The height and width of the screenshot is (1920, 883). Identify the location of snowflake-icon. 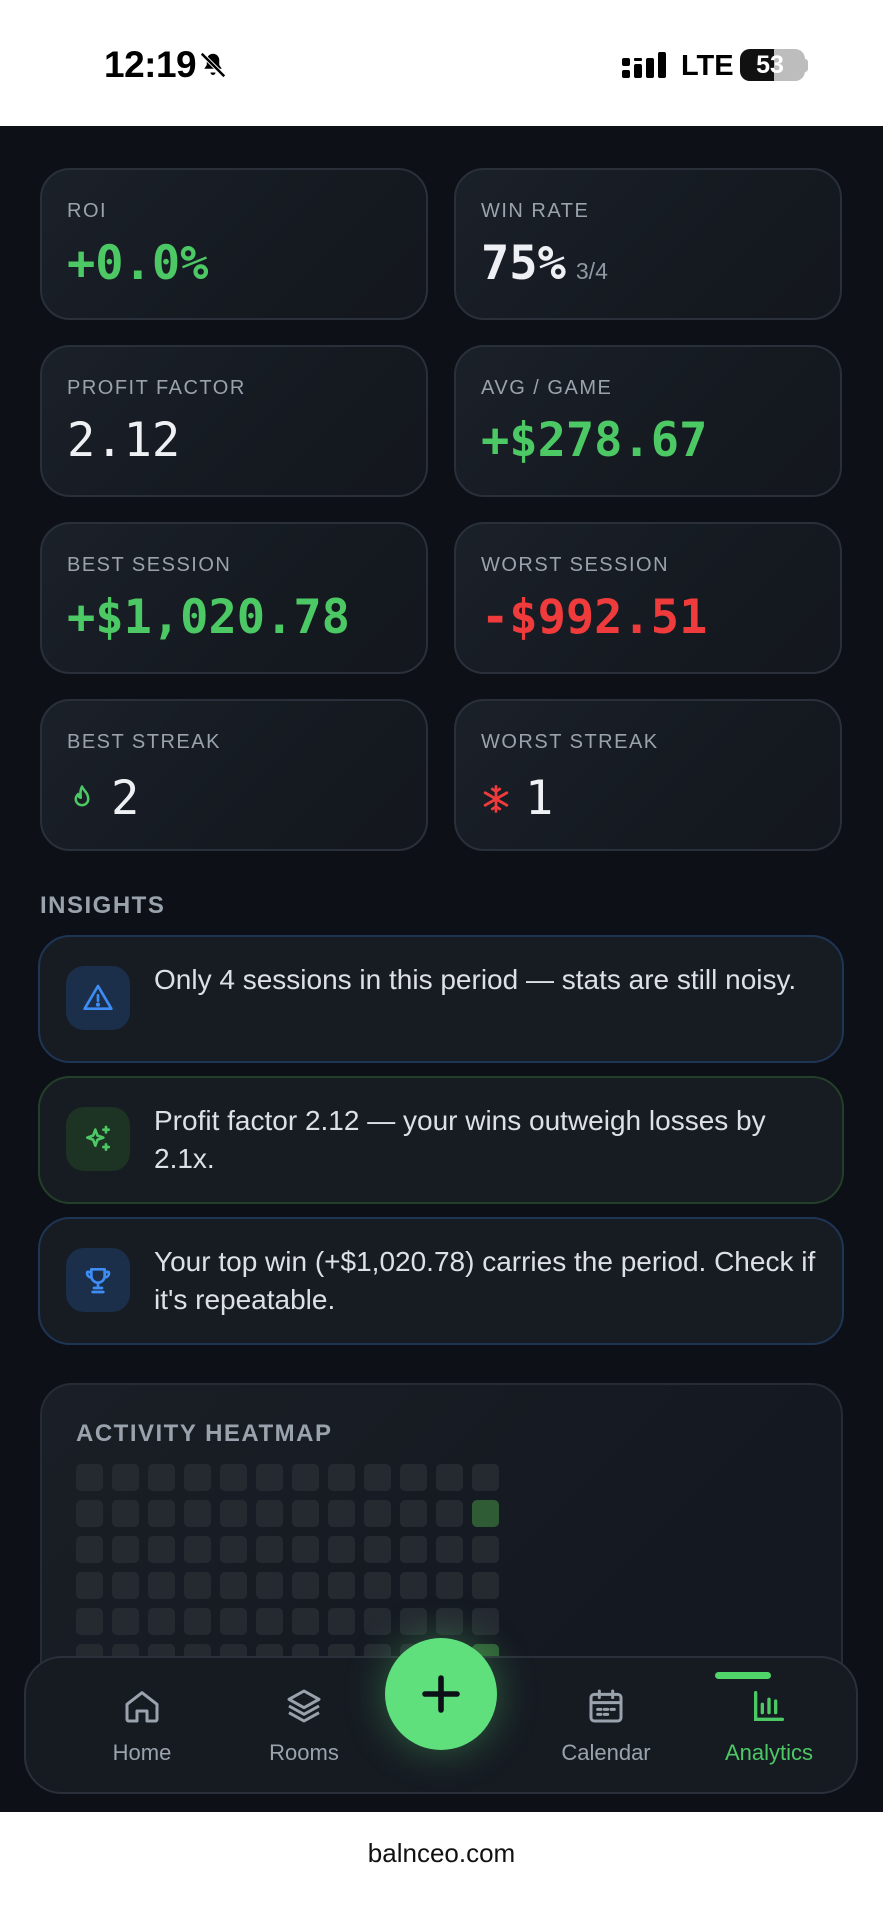
(496, 798).